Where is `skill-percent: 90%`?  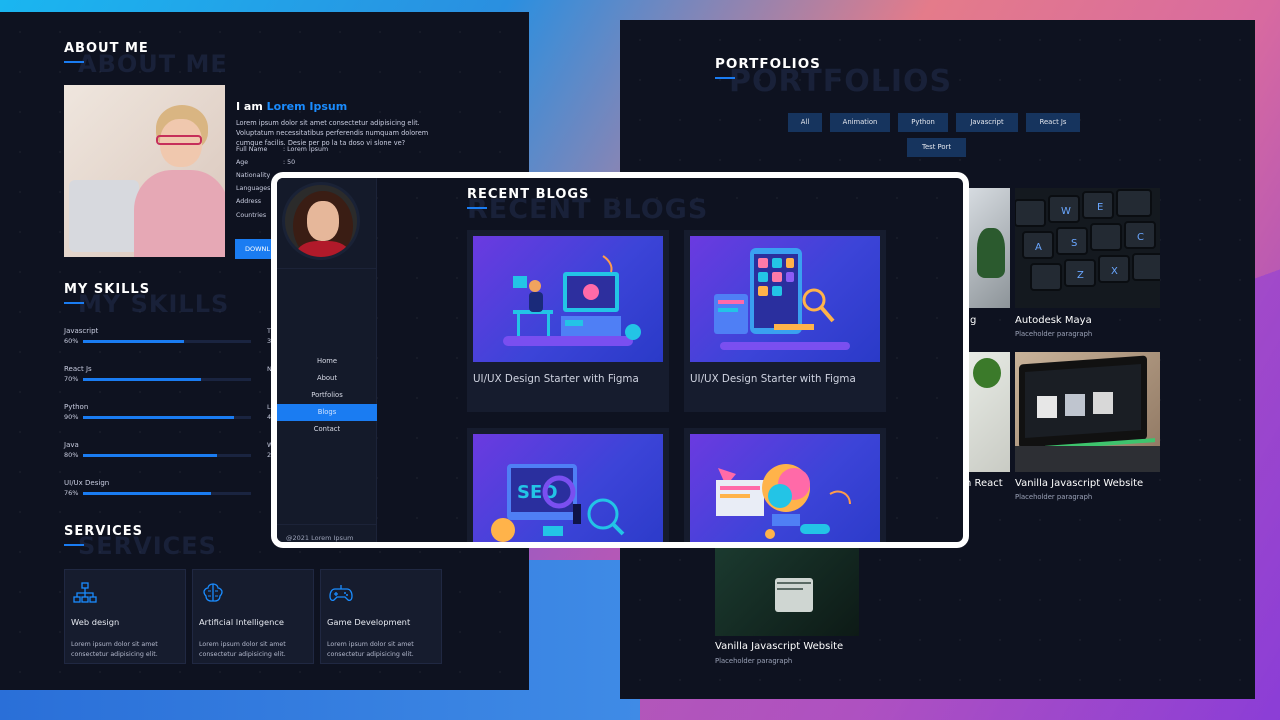 skill-percent: 90% is located at coordinates (71, 417).